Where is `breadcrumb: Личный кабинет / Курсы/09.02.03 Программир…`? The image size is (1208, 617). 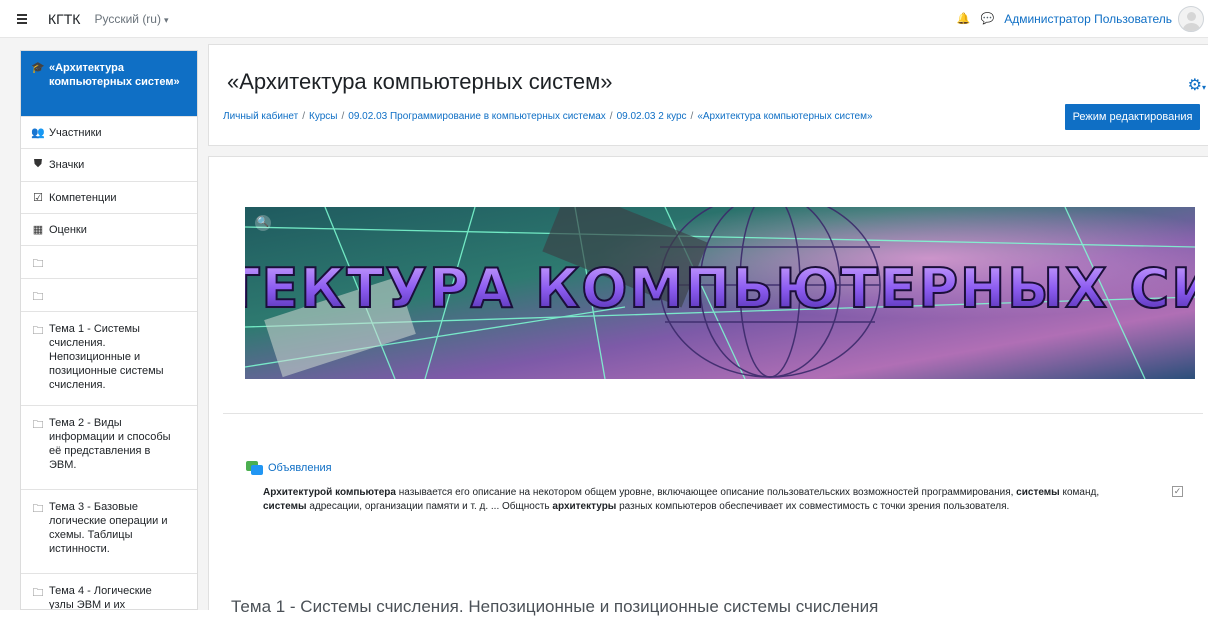
breadcrumb: Личный кабинет / Курсы/09.02.03 Программир… is located at coordinates (548, 116).